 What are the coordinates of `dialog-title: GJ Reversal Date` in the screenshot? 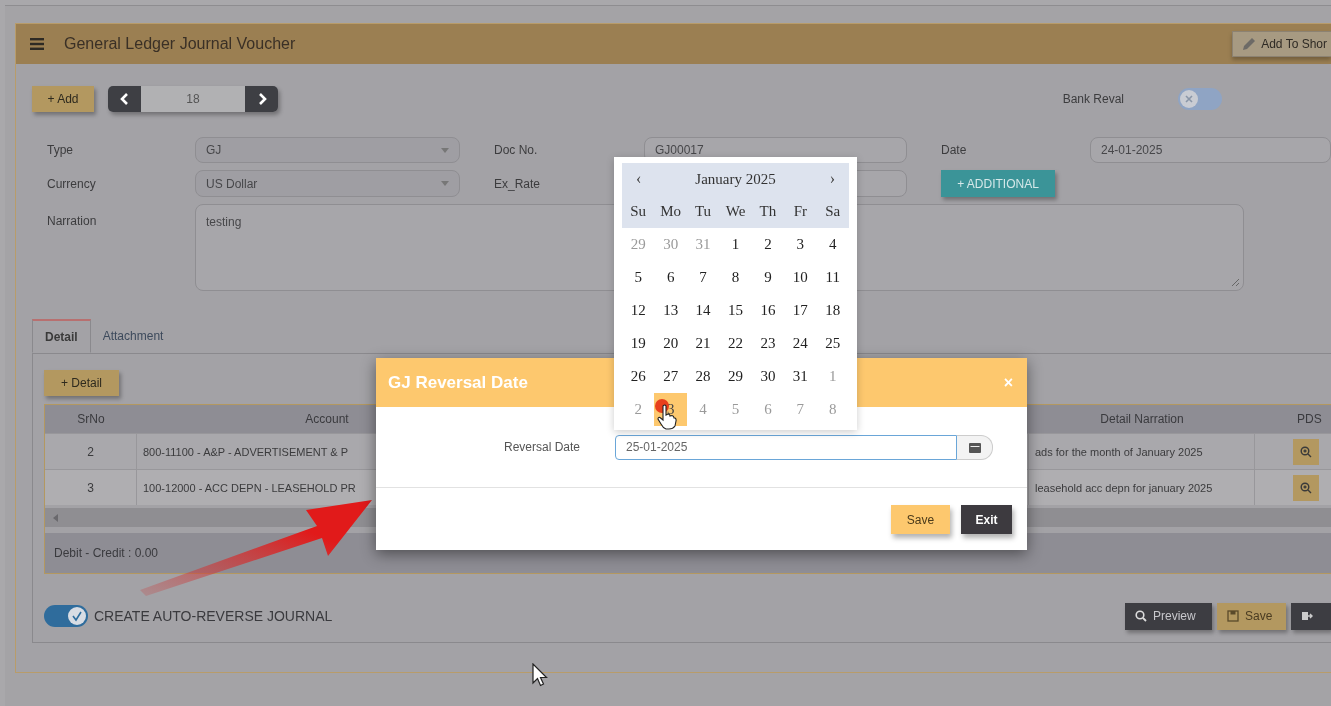 It's located at (458, 382).